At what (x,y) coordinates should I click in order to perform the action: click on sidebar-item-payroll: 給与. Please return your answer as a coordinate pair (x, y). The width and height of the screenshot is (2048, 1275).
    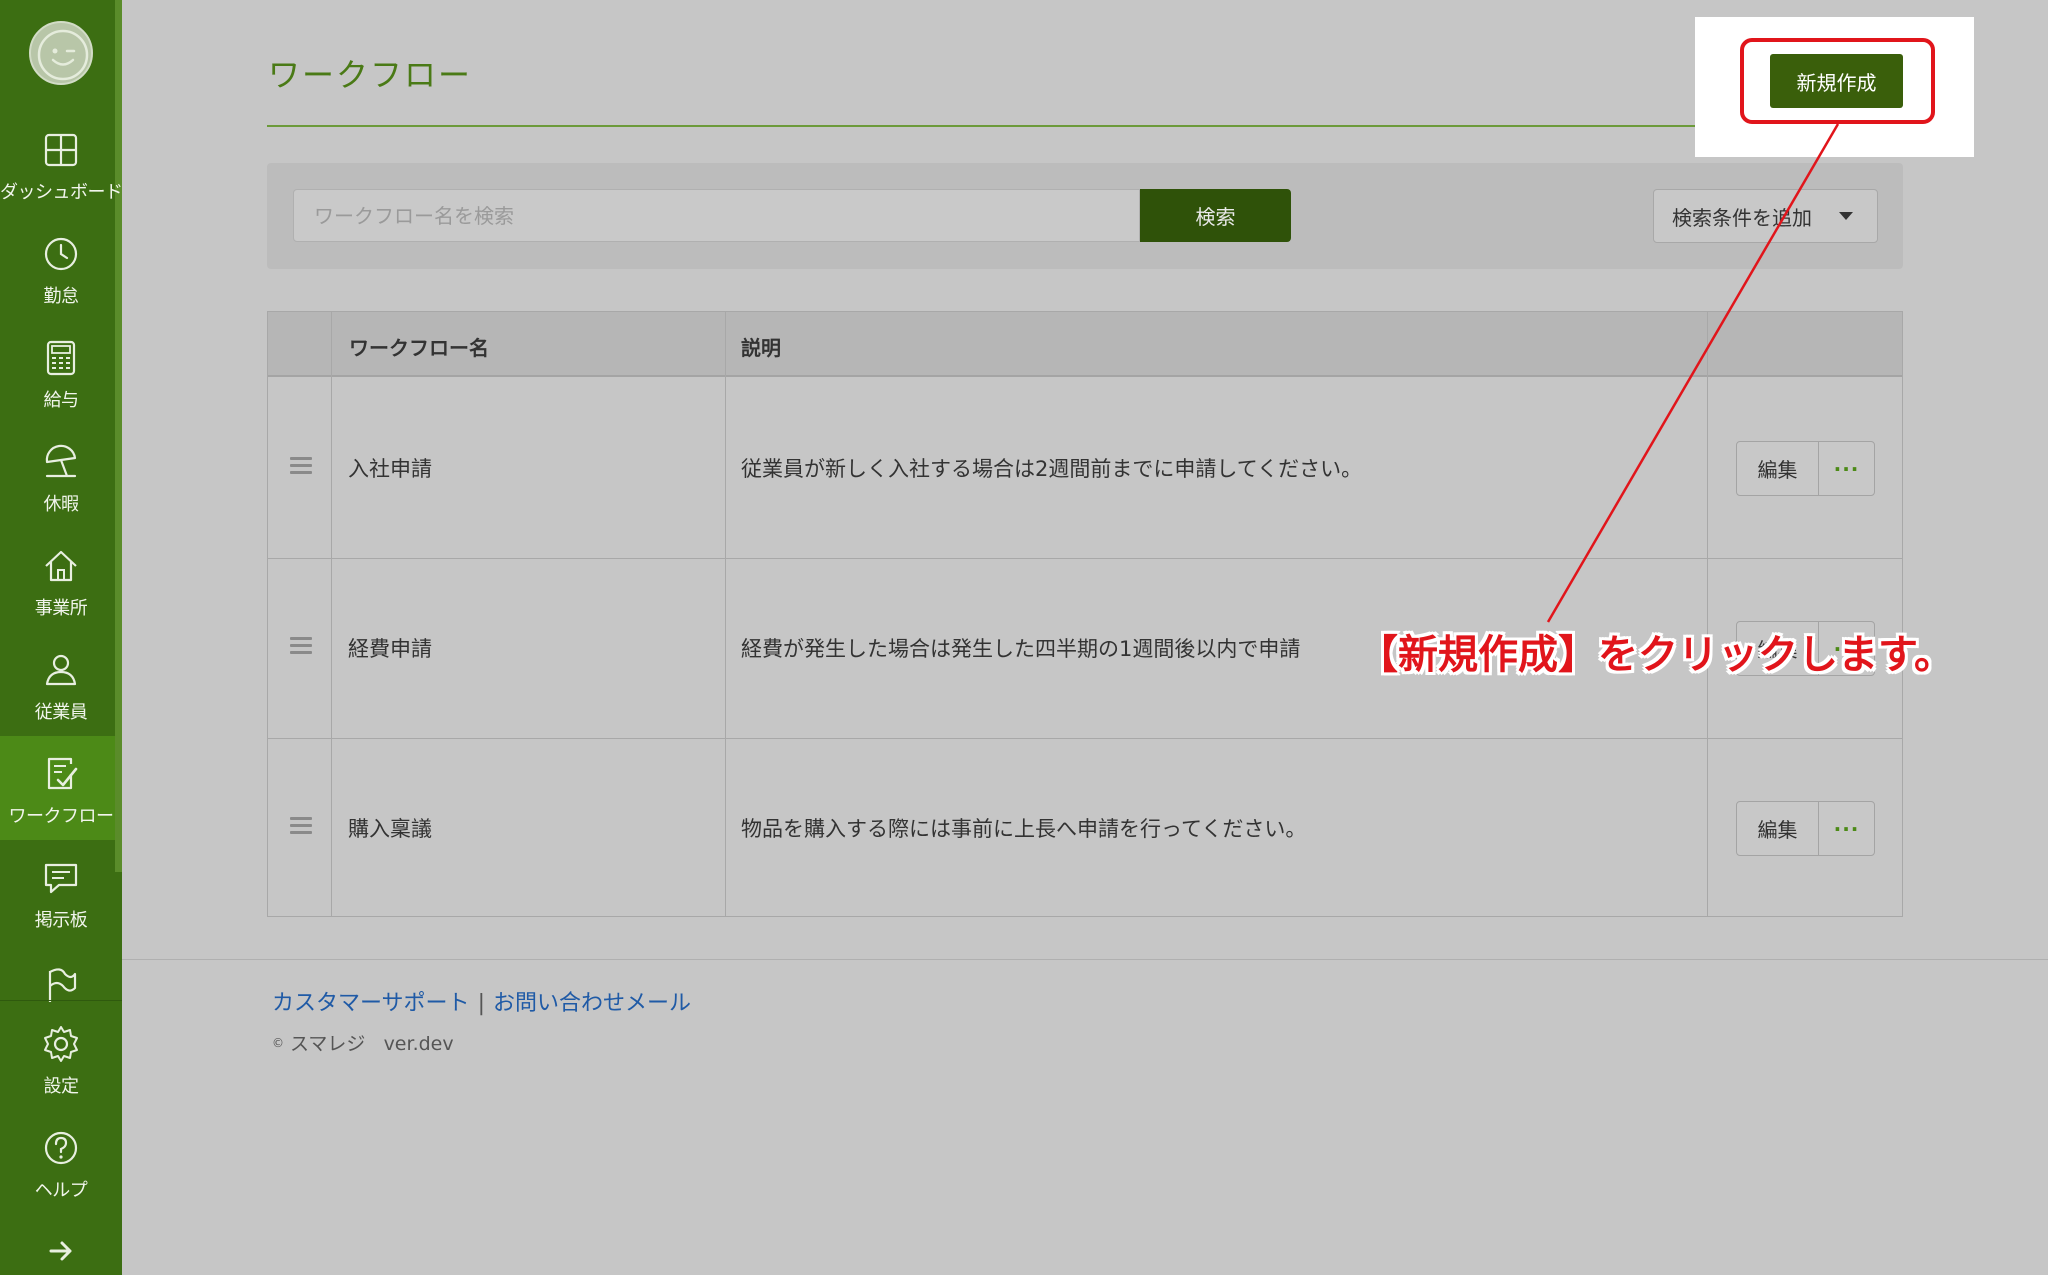
    Looking at the image, I should click on (57, 372).